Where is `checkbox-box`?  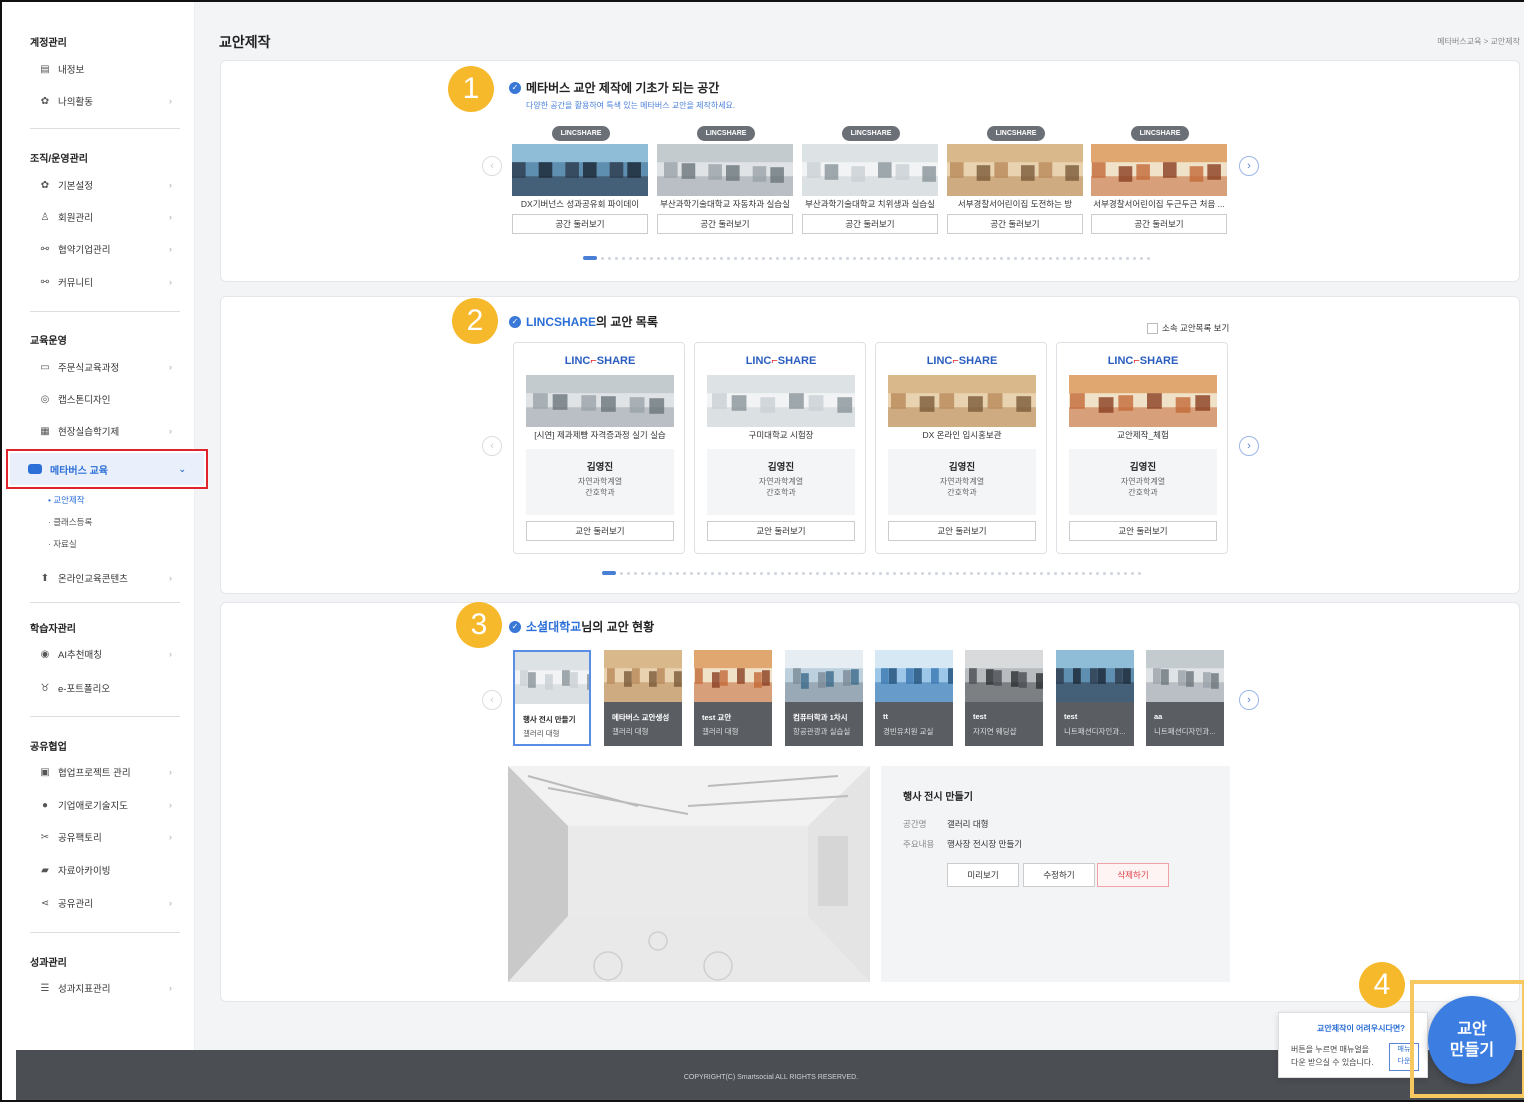
checkbox-box is located at coordinates (1152, 328).